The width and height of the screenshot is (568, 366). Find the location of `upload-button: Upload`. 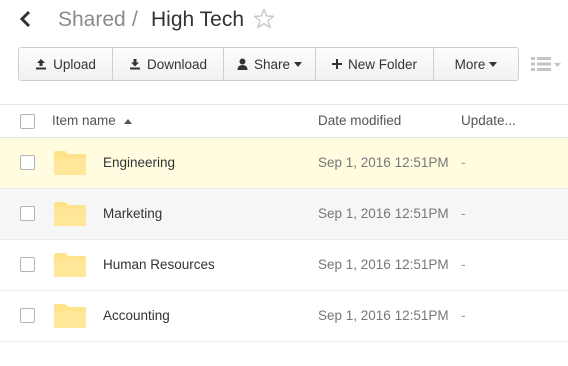

upload-button: Upload is located at coordinates (65, 64).